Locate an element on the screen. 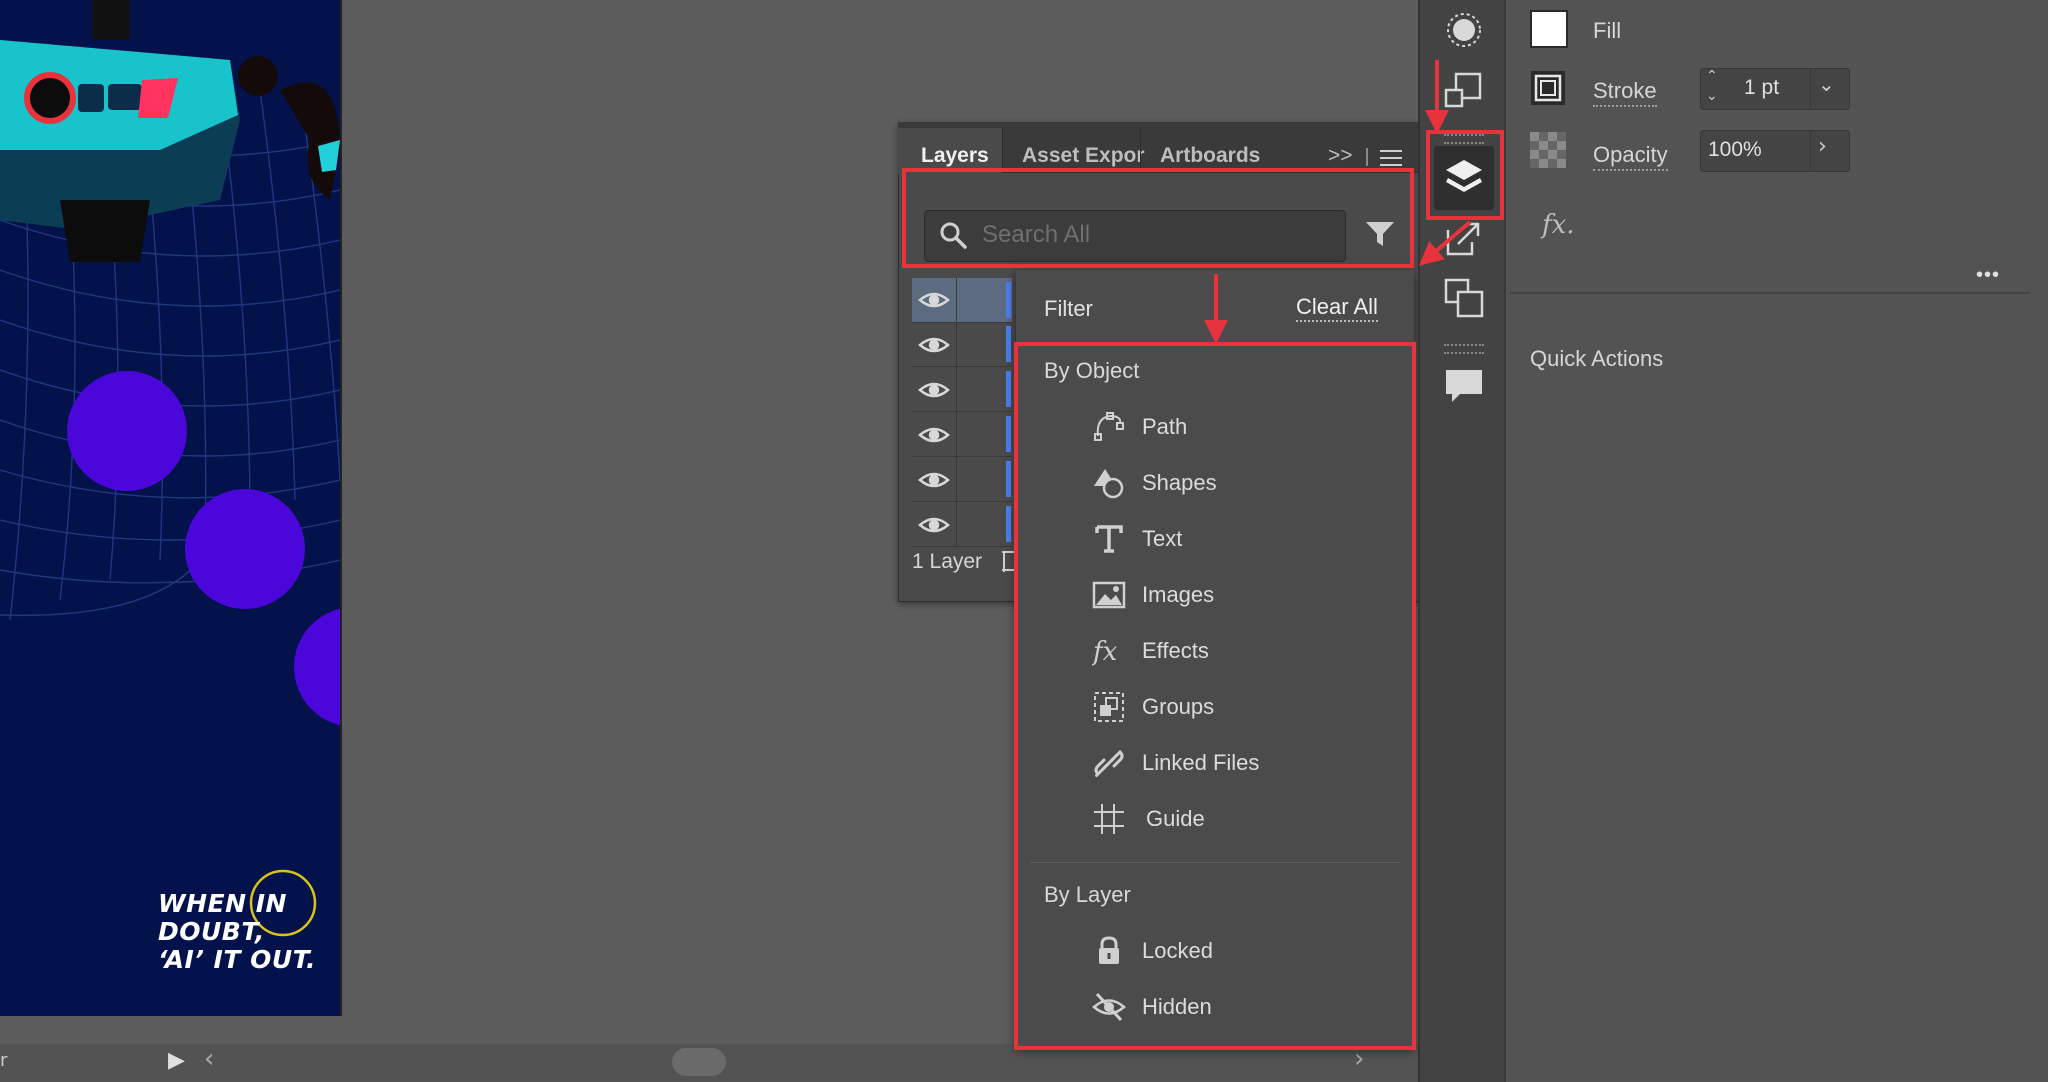  annotation-highlight-filter-menu is located at coordinates (1215, 696).